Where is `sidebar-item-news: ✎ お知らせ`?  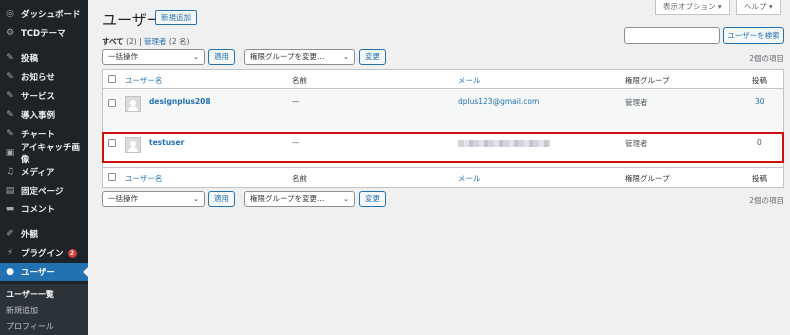 sidebar-item-news: ✎ お知らせ is located at coordinates (44, 77).